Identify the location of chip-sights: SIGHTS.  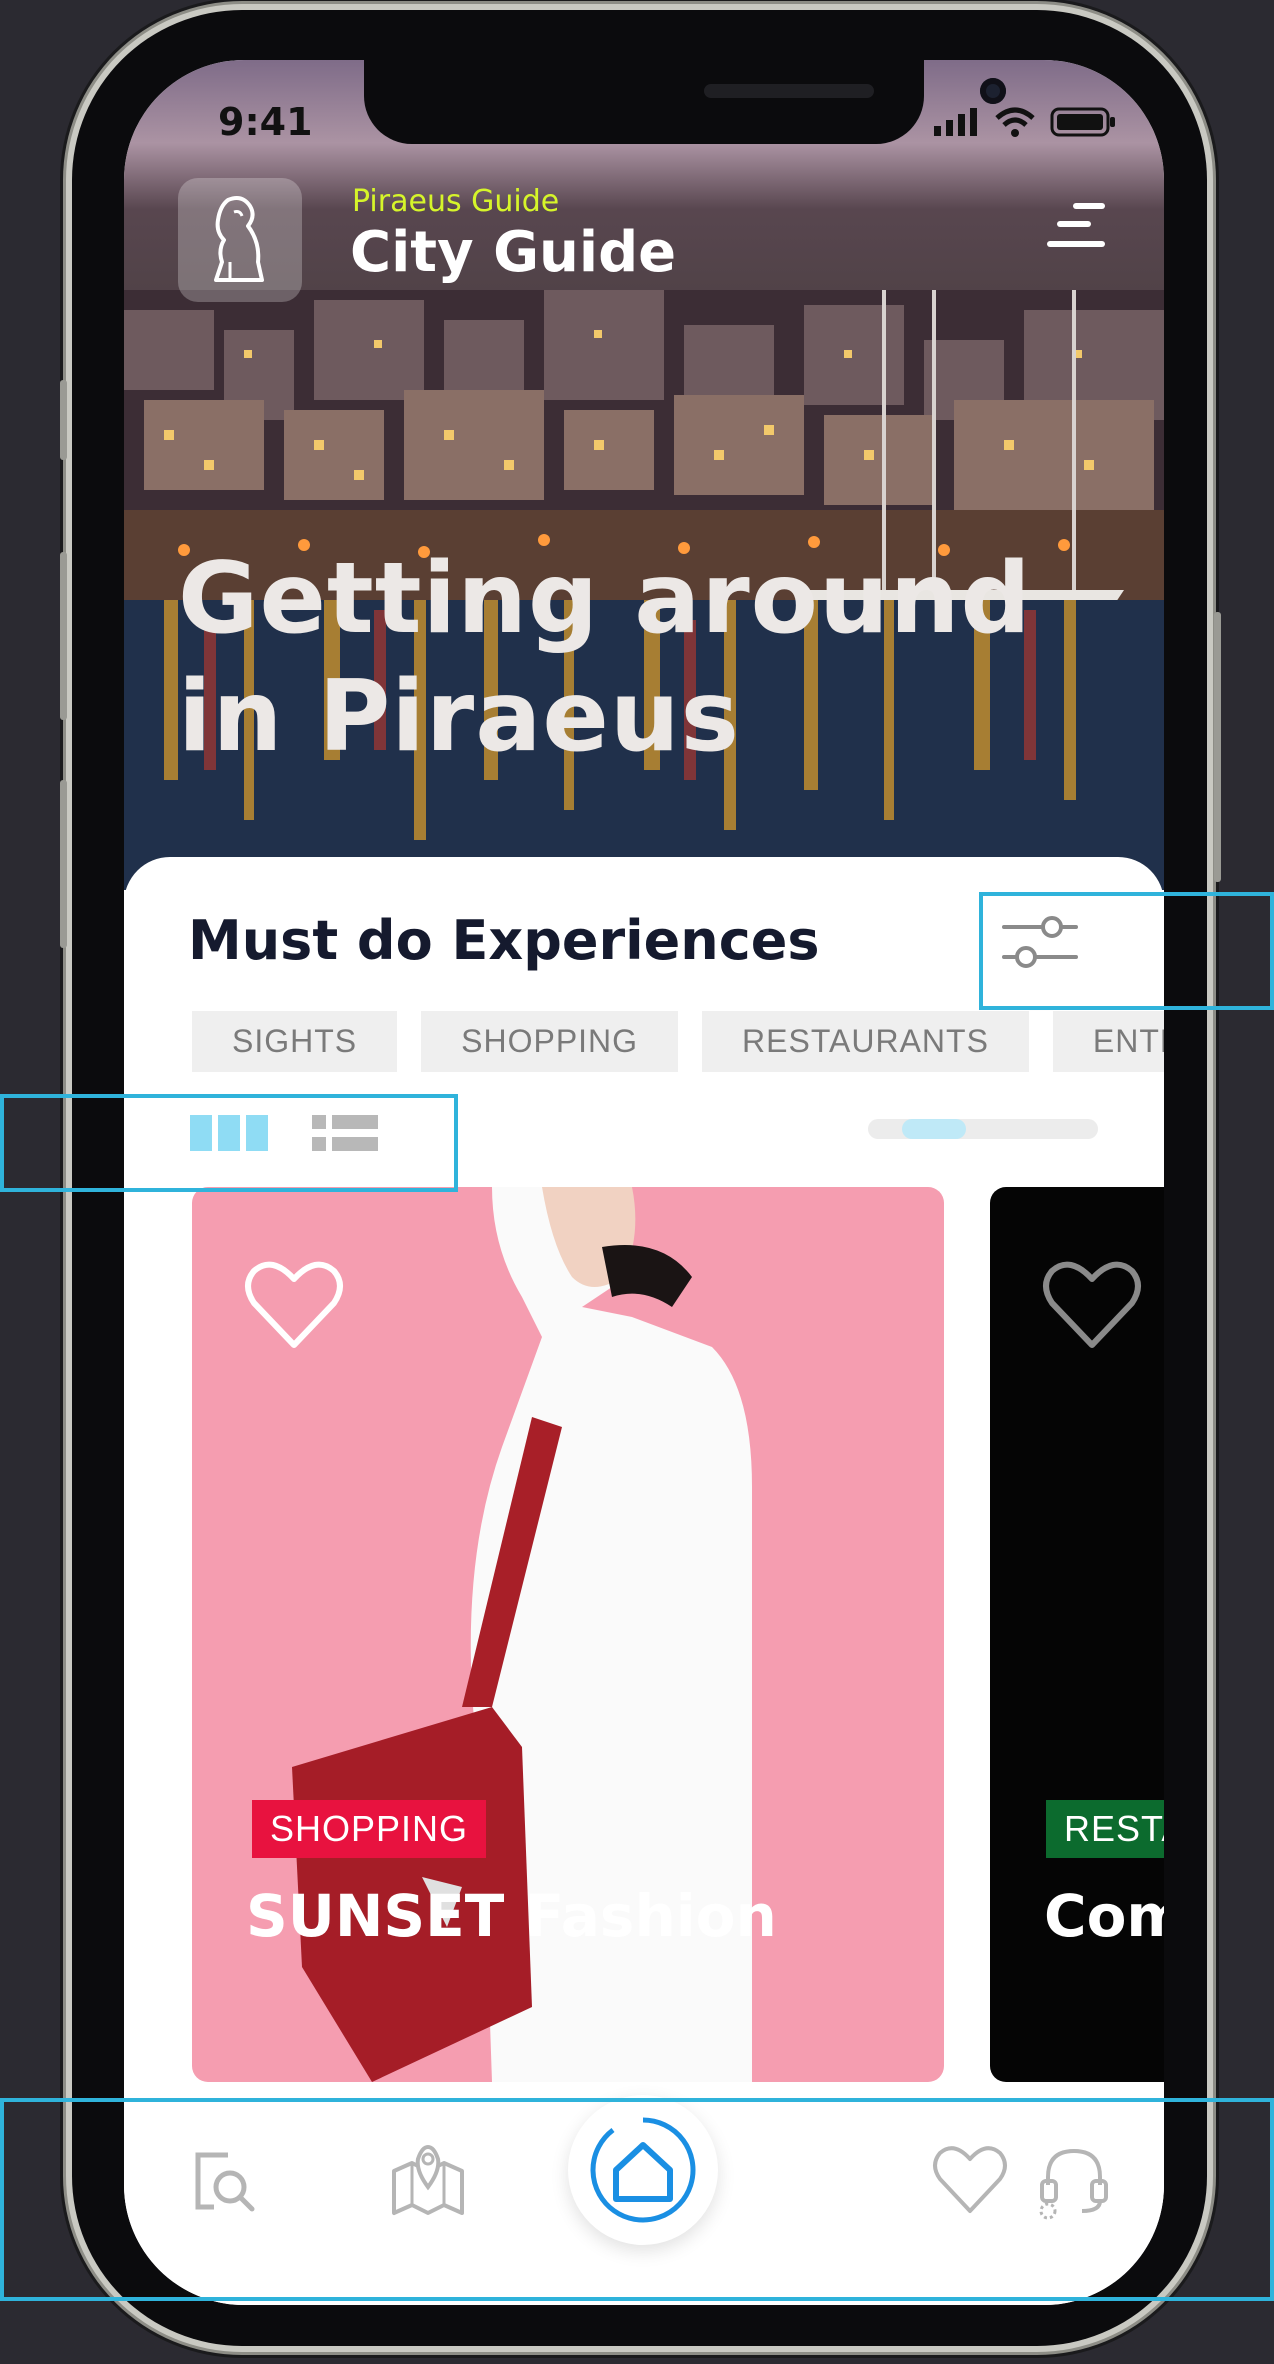
(295, 1041).